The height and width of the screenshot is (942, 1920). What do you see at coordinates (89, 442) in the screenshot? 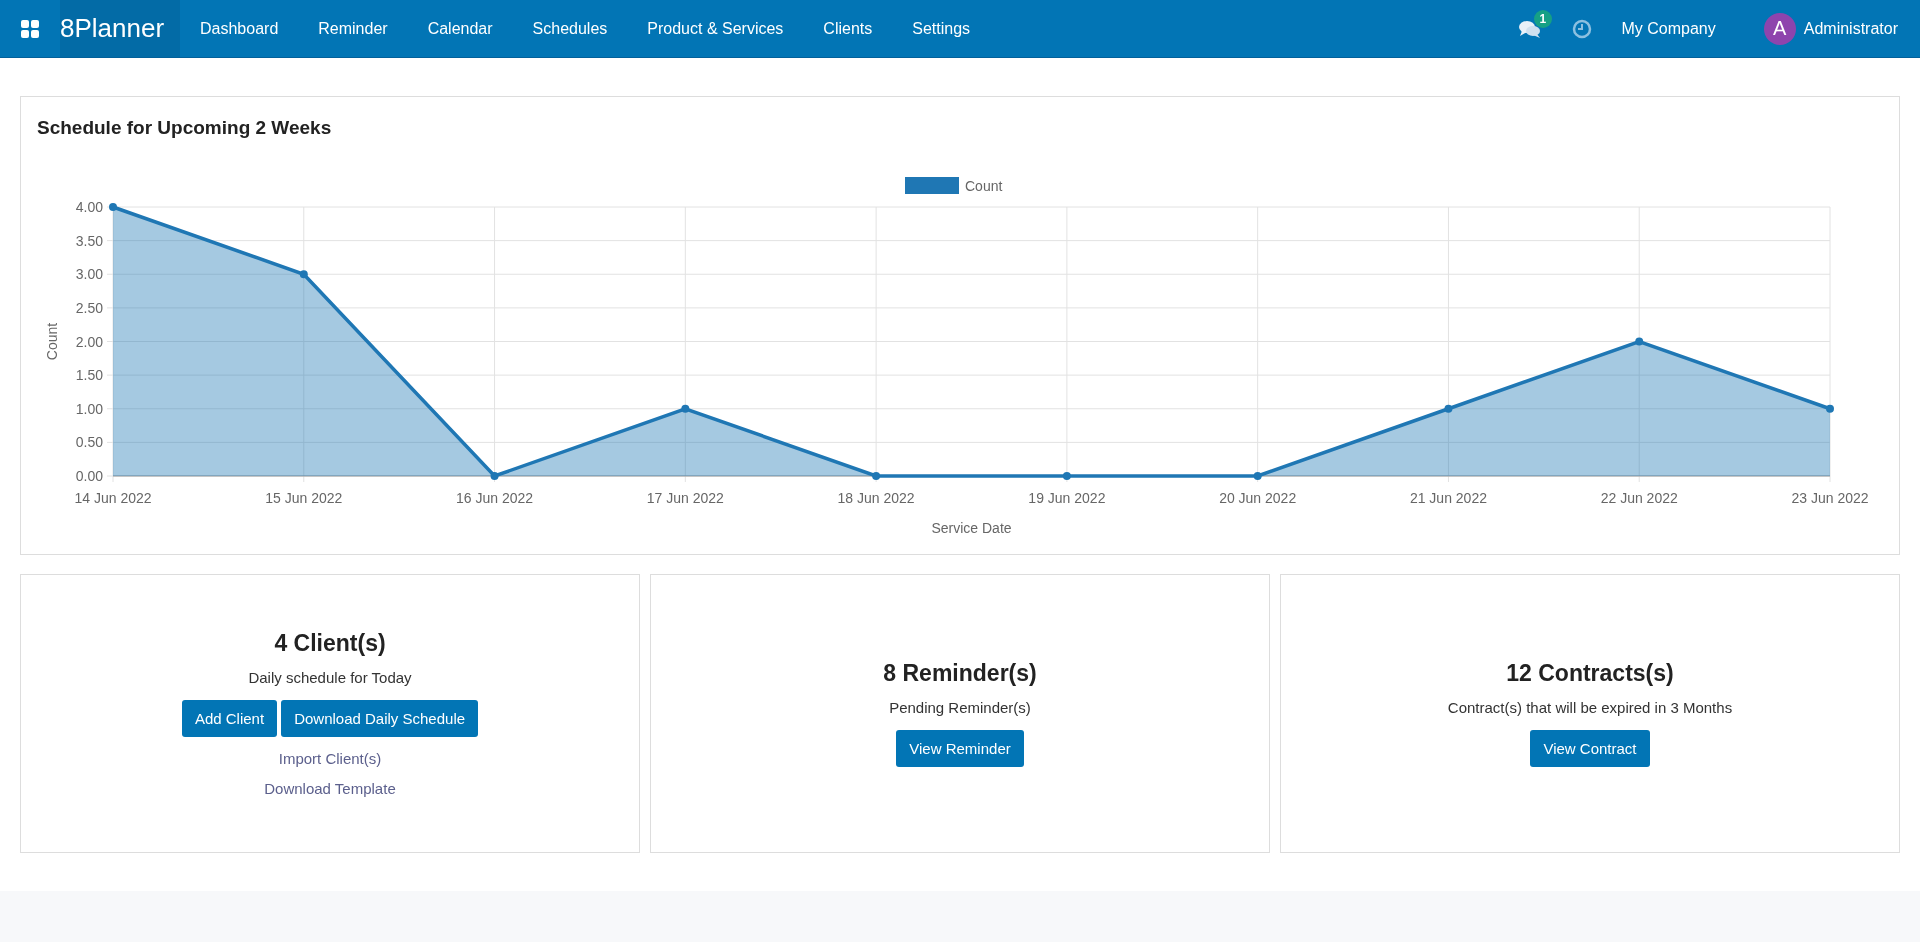
I see `y-tick-label: 0.50` at bounding box center [89, 442].